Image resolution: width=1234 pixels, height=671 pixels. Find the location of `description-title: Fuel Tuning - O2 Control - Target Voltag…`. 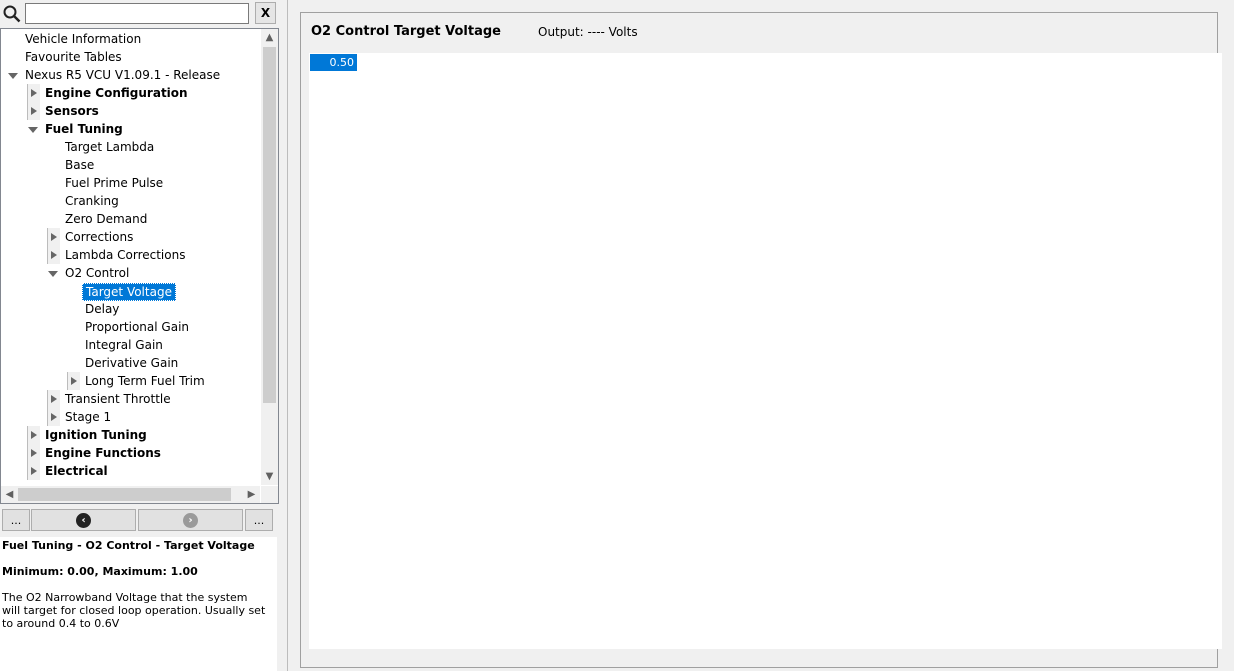

description-title: Fuel Tuning - O2 Control - Target Voltag… is located at coordinates (128, 545).